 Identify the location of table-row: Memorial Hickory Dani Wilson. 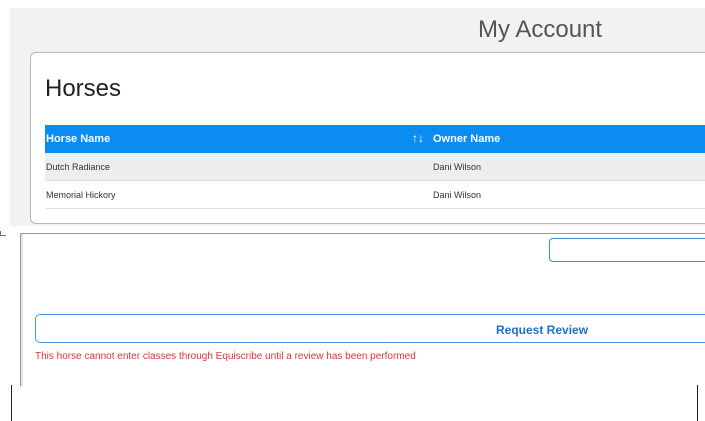
(375, 195).